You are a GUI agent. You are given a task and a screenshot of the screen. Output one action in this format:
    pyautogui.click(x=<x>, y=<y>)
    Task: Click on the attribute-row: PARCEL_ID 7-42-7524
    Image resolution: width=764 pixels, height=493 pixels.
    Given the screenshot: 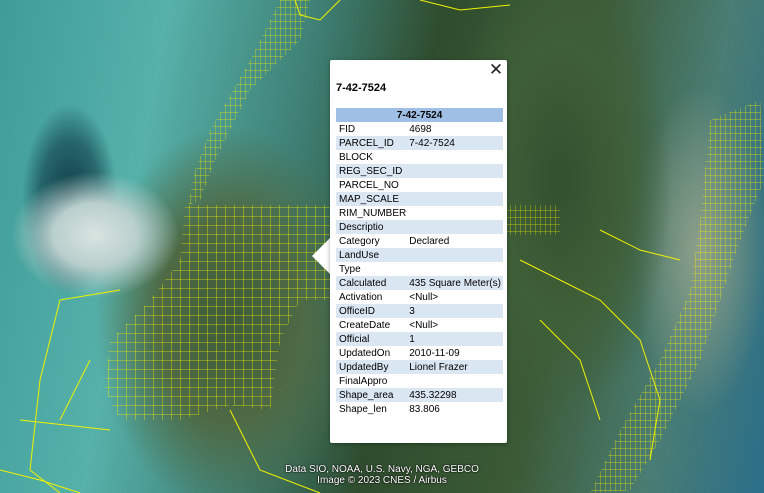 What is the action you would take?
    pyautogui.click(x=419, y=143)
    